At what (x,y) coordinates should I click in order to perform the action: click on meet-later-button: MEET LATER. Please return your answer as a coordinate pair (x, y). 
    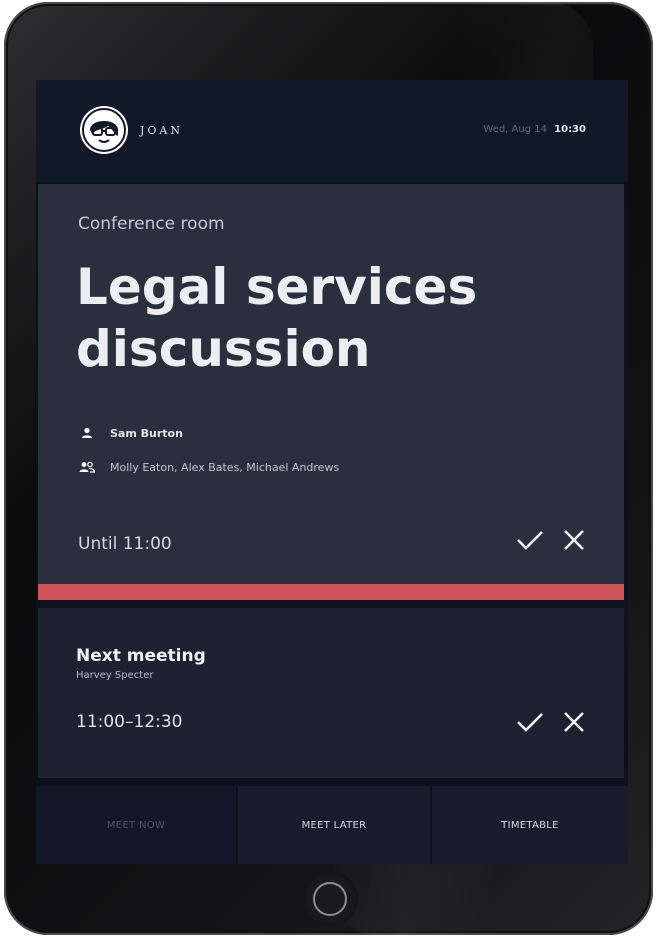
    Looking at the image, I should click on (334, 825).